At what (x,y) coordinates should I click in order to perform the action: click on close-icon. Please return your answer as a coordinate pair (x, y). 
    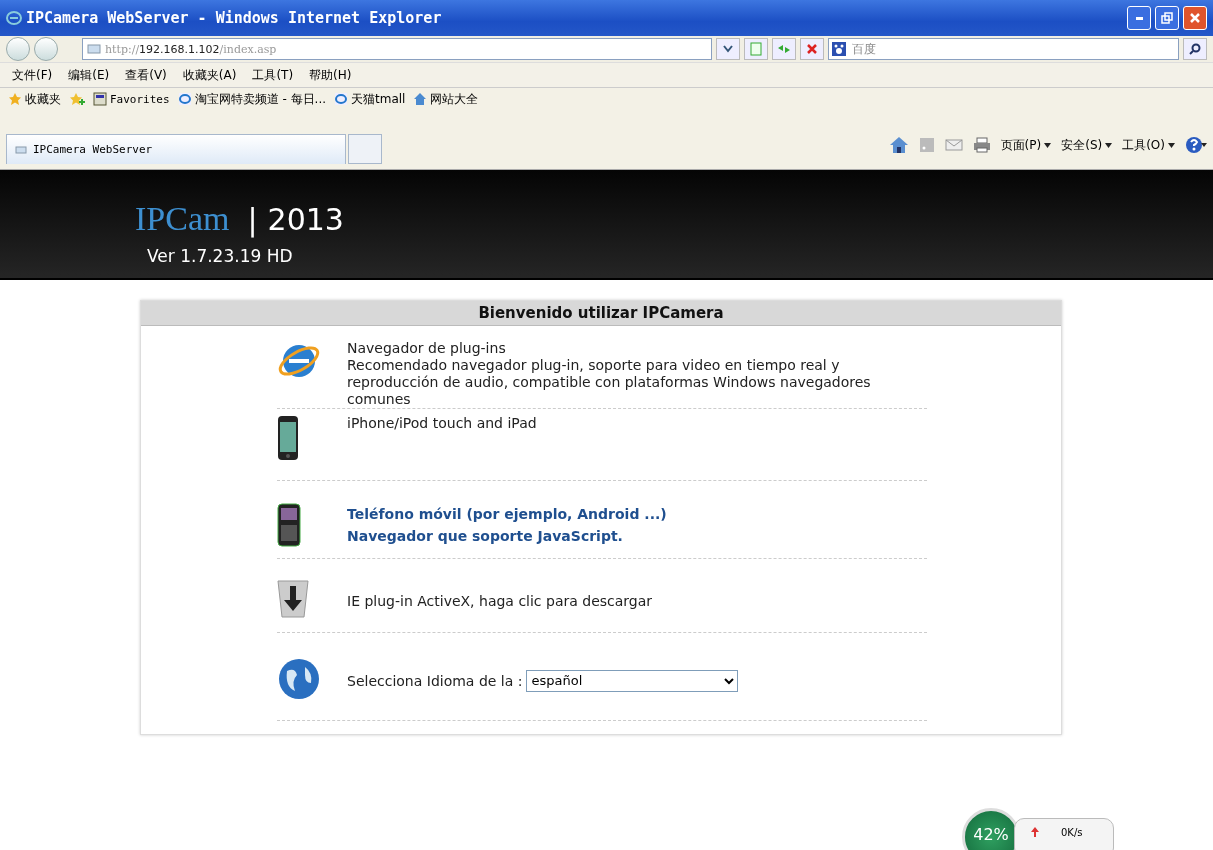
    Looking at the image, I should click on (1195, 18).